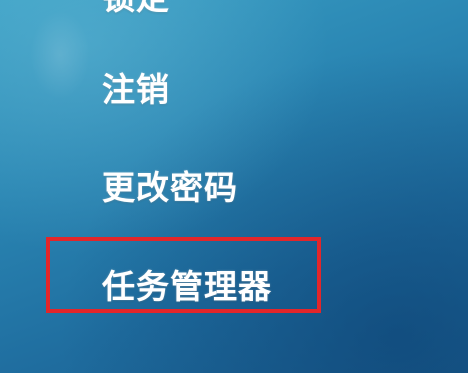 The width and height of the screenshot is (468, 373). What do you see at coordinates (60, 55) in the screenshot?
I see `screen-glare` at bounding box center [60, 55].